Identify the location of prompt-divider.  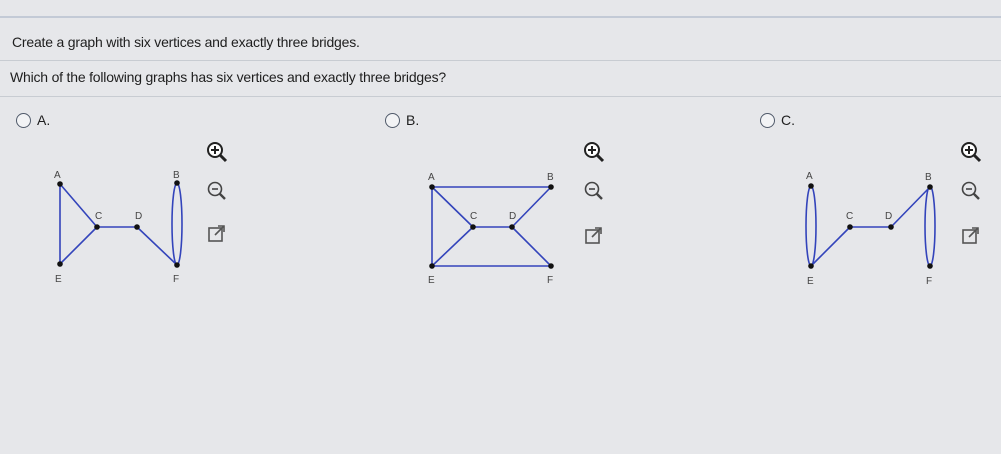
(500, 96).